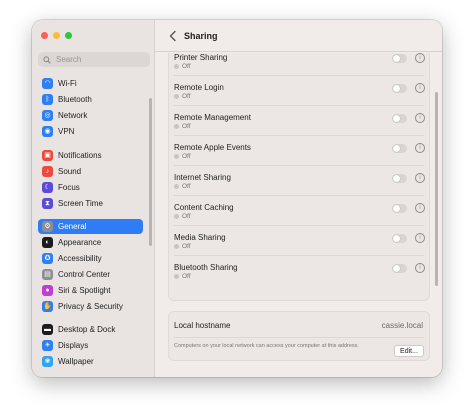 This screenshot has height=419, width=474. Describe the element at coordinates (80, 155) in the screenshot. I see `sidebar-item-label: Notifications` at that location.